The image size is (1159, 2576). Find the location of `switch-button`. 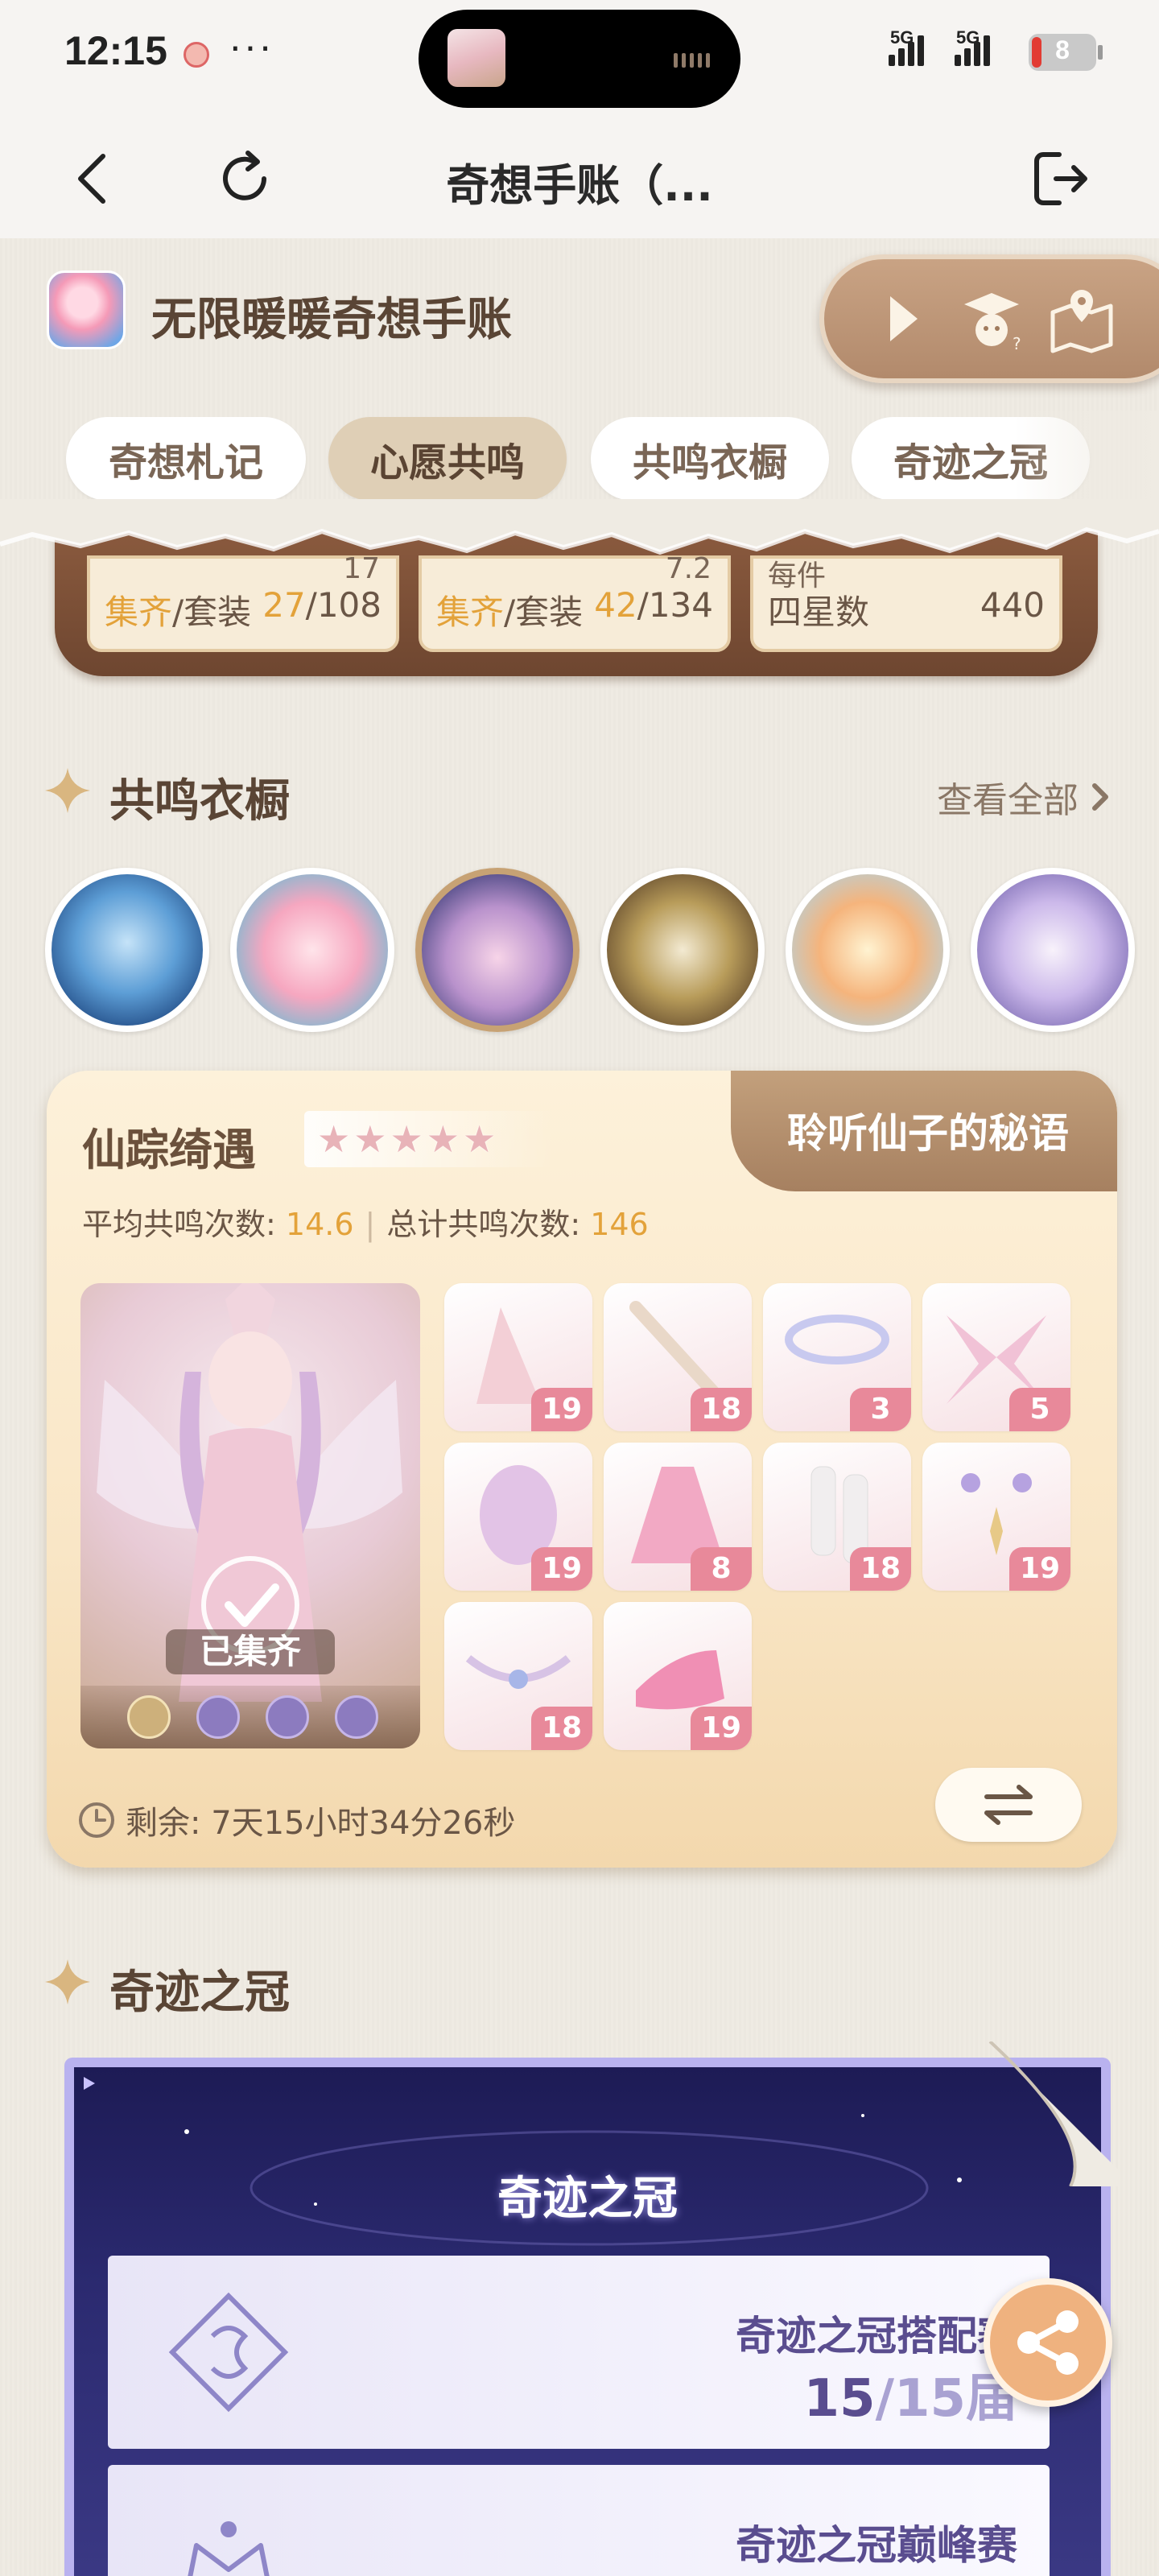

switch-button is located at coordinates (1008, 1805).